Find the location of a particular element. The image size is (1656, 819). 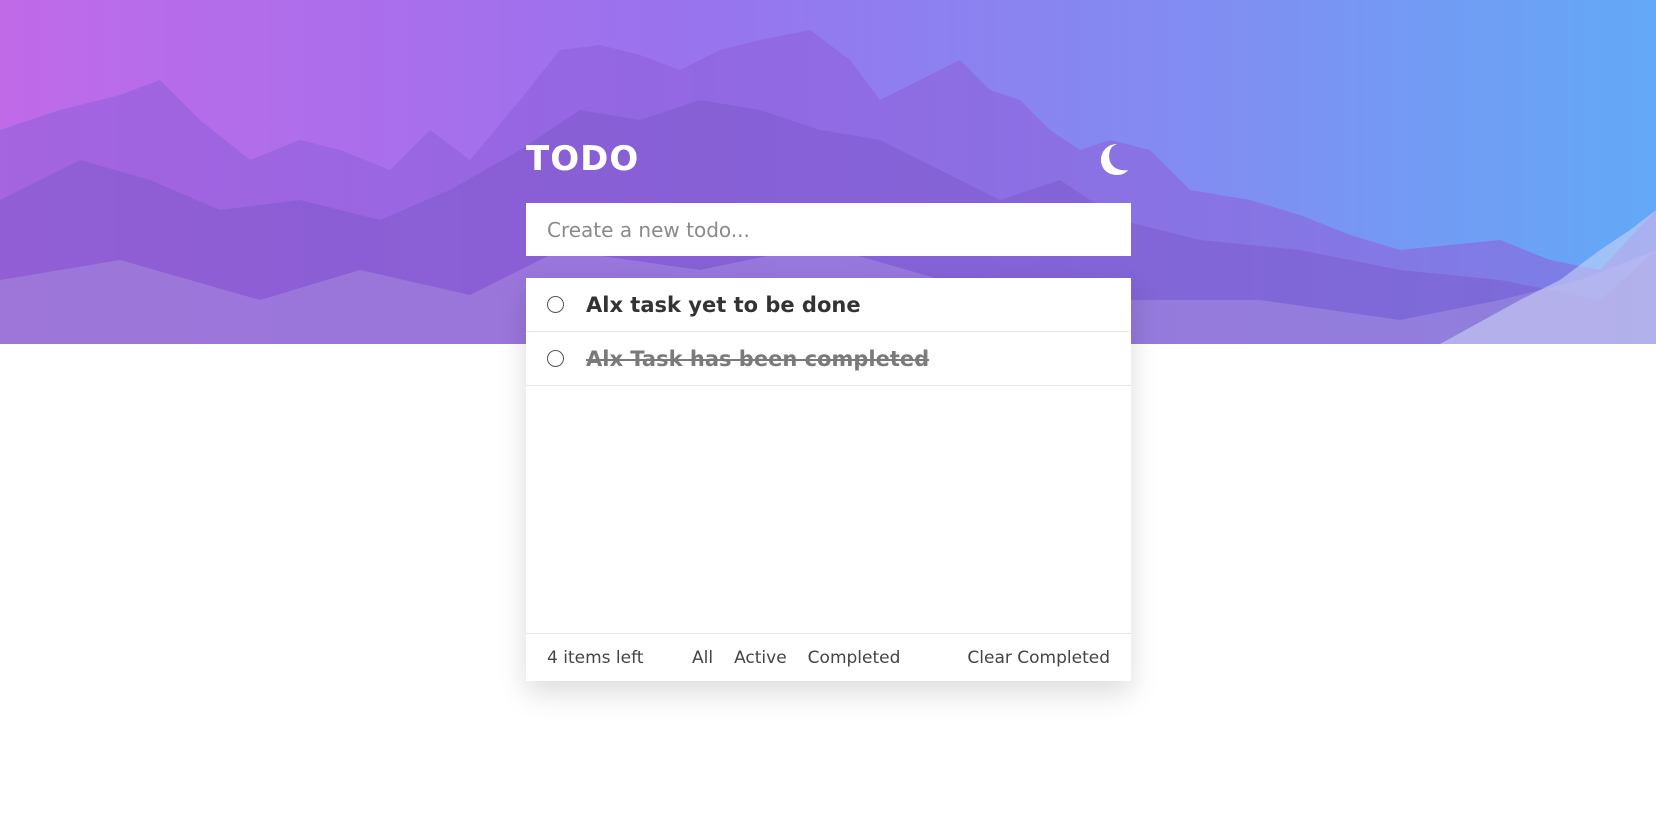

filter-active: Active is located at coordinates (760, 658).